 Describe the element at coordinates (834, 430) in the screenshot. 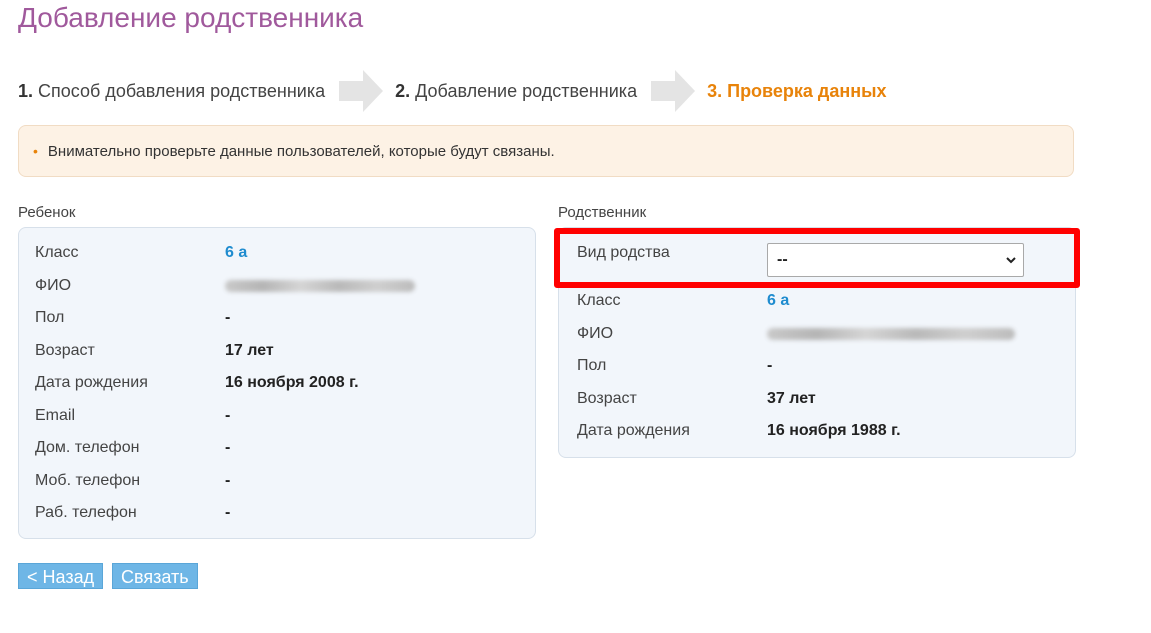

I see `row-value: 16 ноября 1988 г.` at that location.